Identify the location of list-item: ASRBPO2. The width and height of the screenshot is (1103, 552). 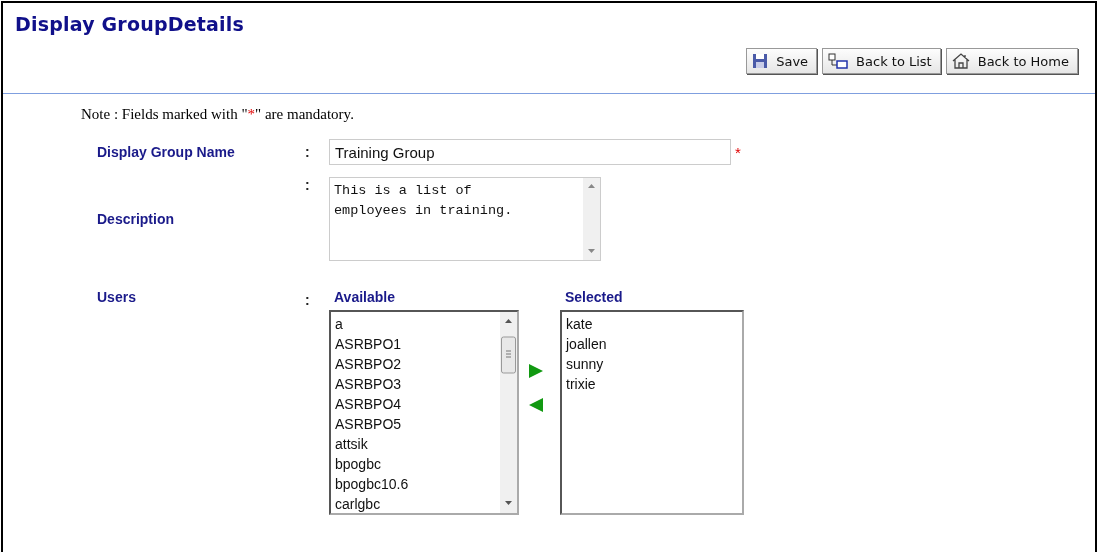
(368, 364).